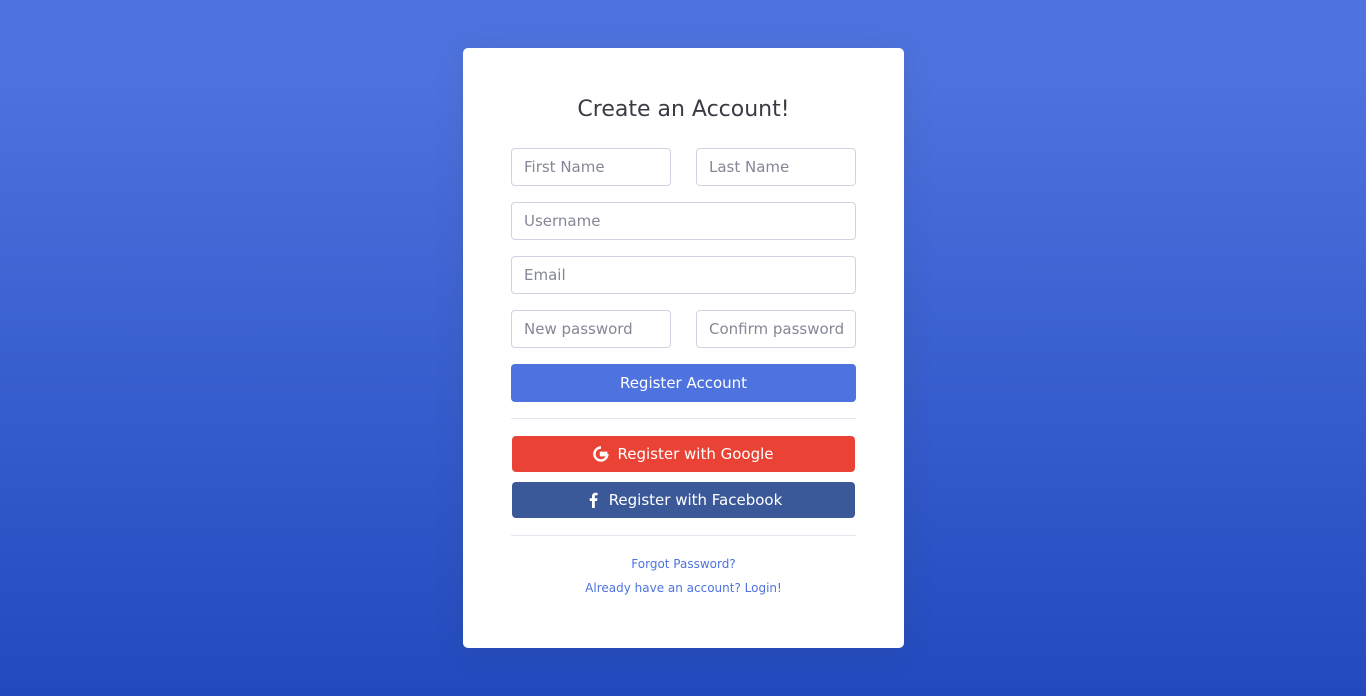  What do you see at coordinates (593, 500) in the screenshot?
I see `facebook-icon` at bounding box center [593, 500].